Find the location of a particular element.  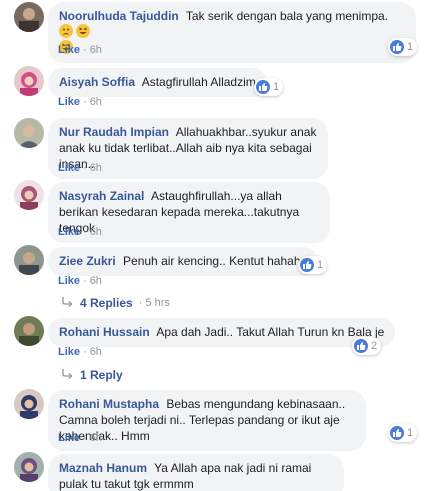

commenter-name: Nur Raudah Impian is located at coordinates (114, 132).